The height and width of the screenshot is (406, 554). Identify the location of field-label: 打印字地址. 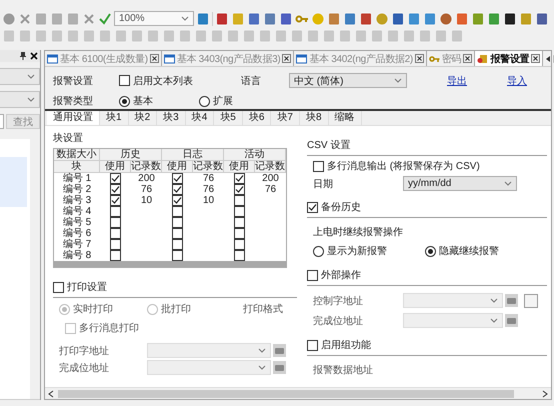
(84, 351).